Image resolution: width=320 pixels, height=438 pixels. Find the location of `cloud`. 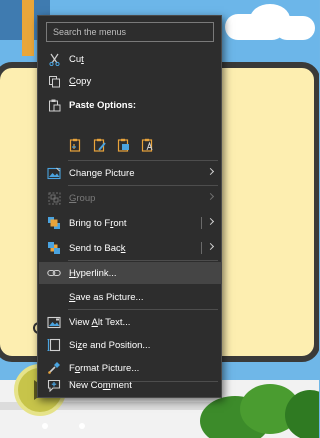

cloud is located at coordinates (295, 28).